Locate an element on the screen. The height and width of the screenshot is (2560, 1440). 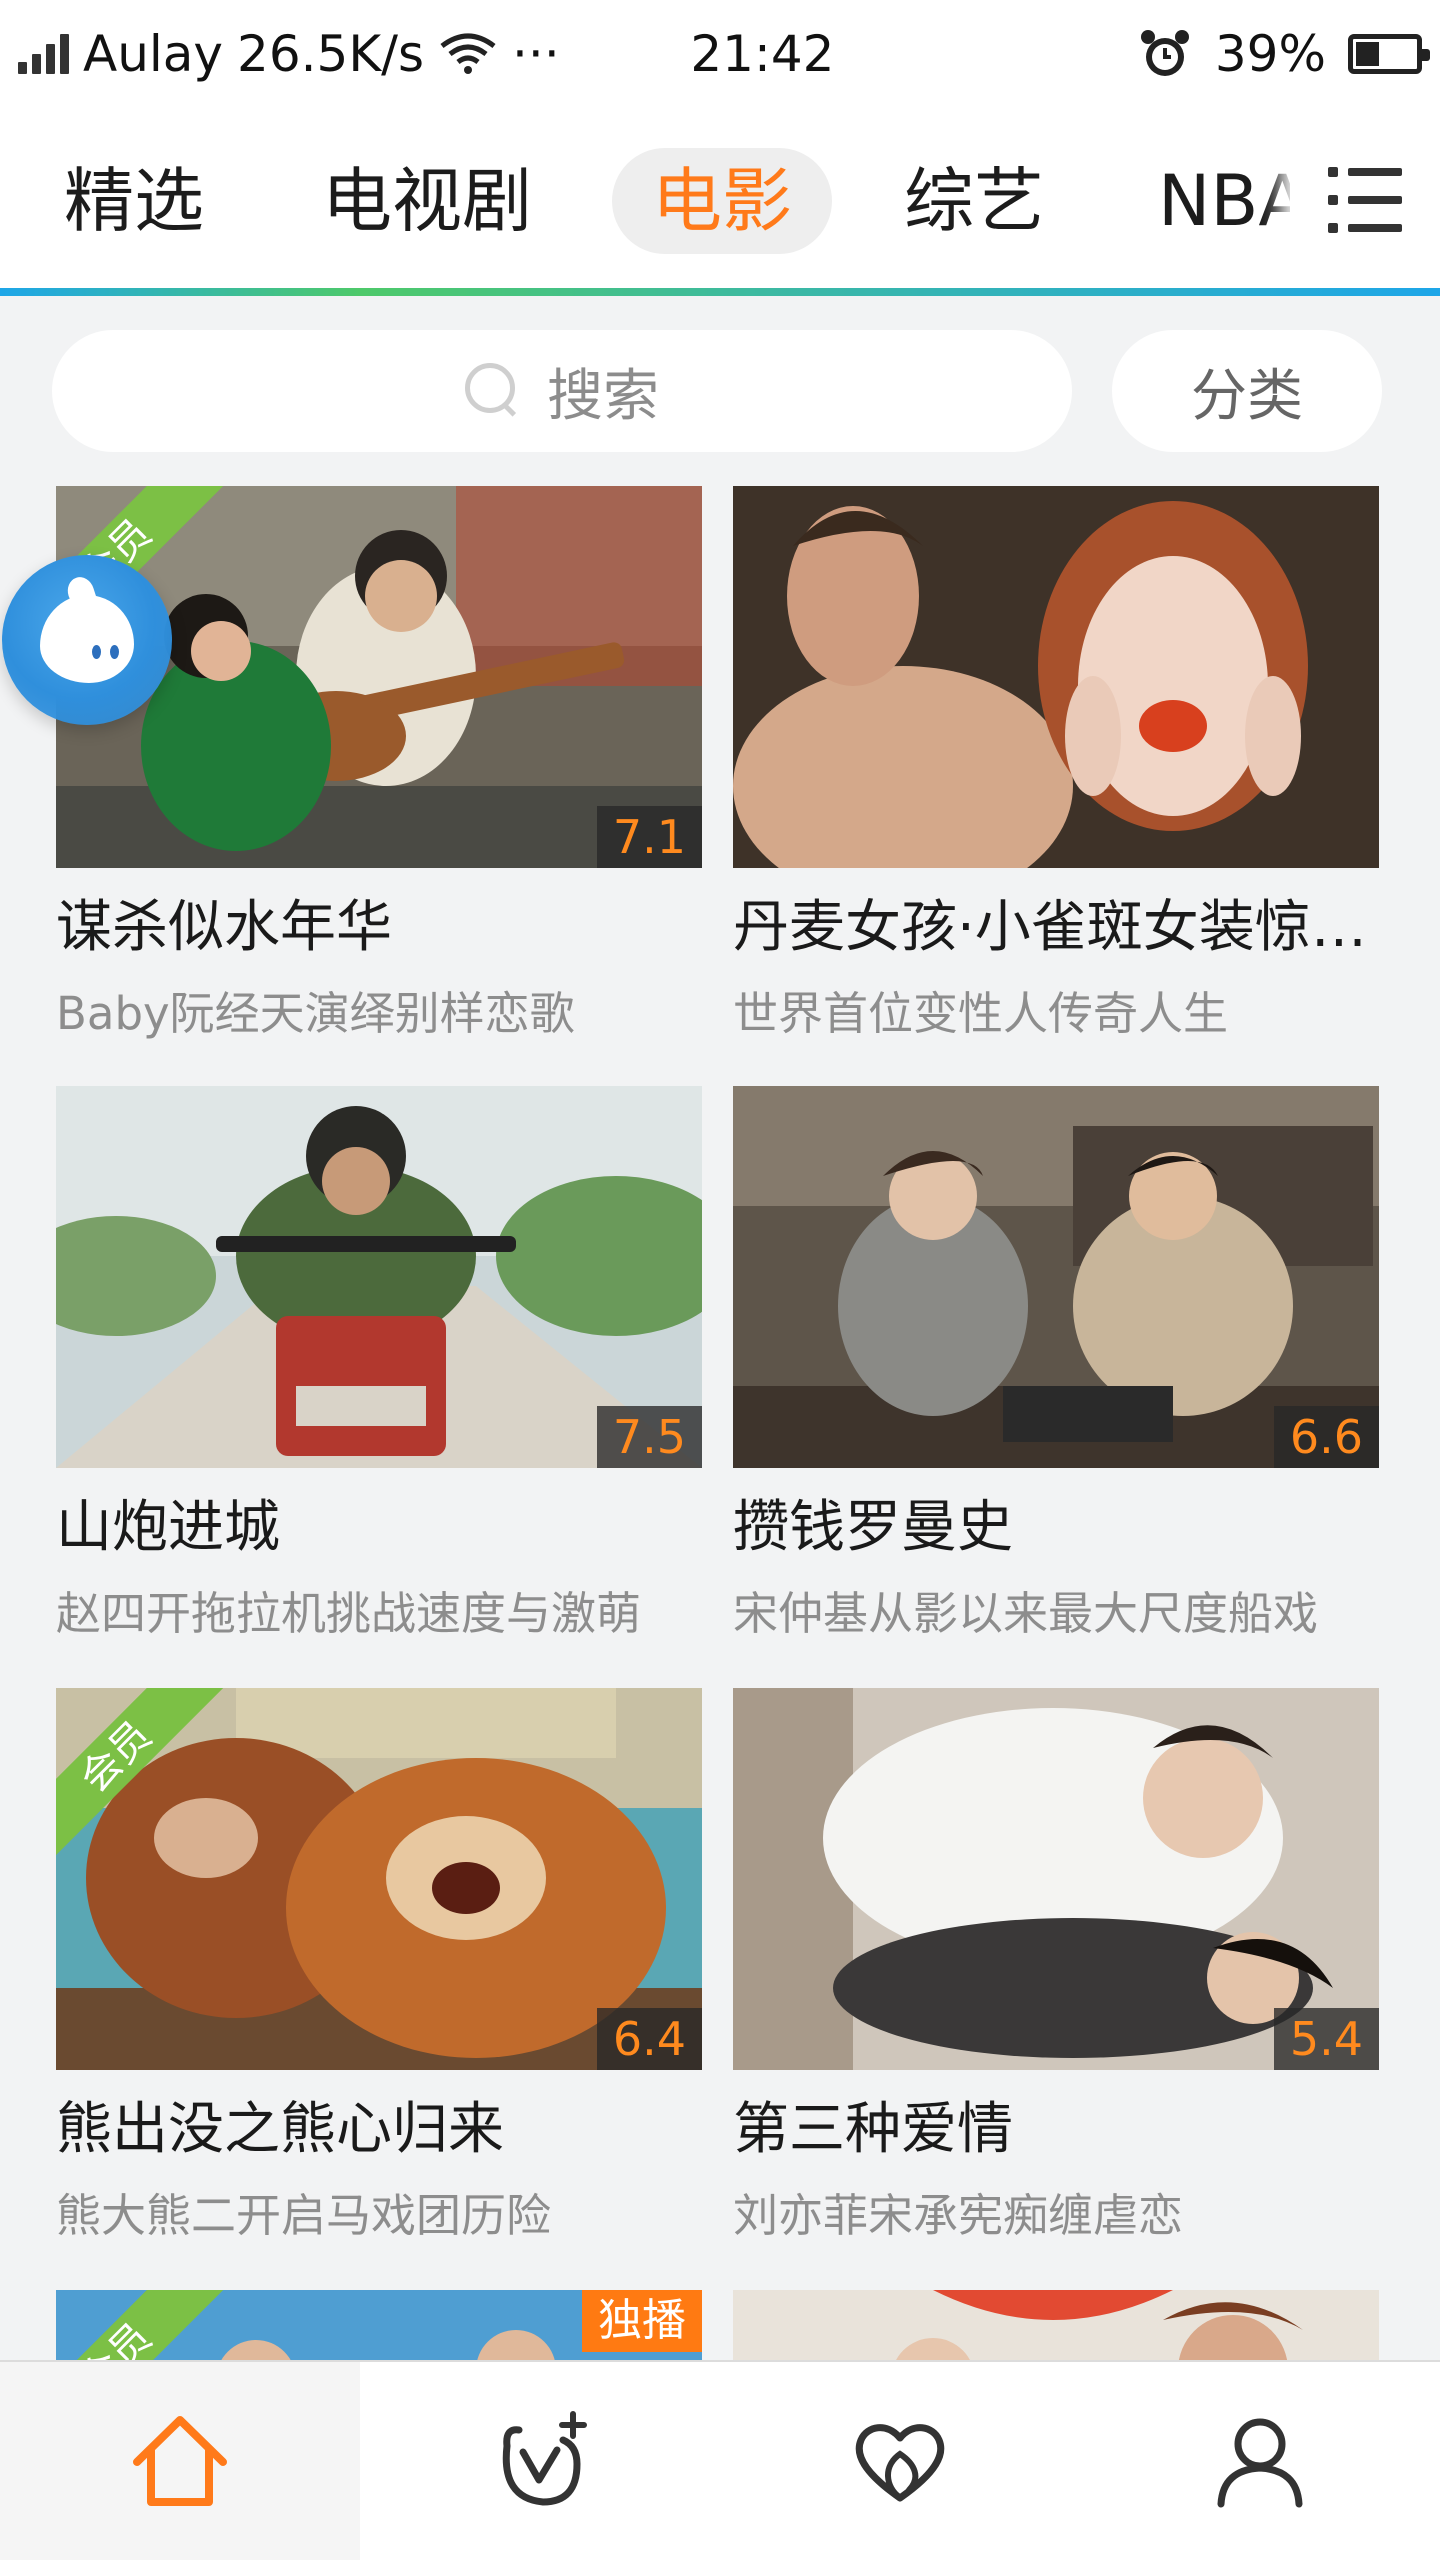
movie-card: 会员 7.1 谋杀似水年华 Baby阮经天演绎别样恋歌 is located at coordinates (383, 764).